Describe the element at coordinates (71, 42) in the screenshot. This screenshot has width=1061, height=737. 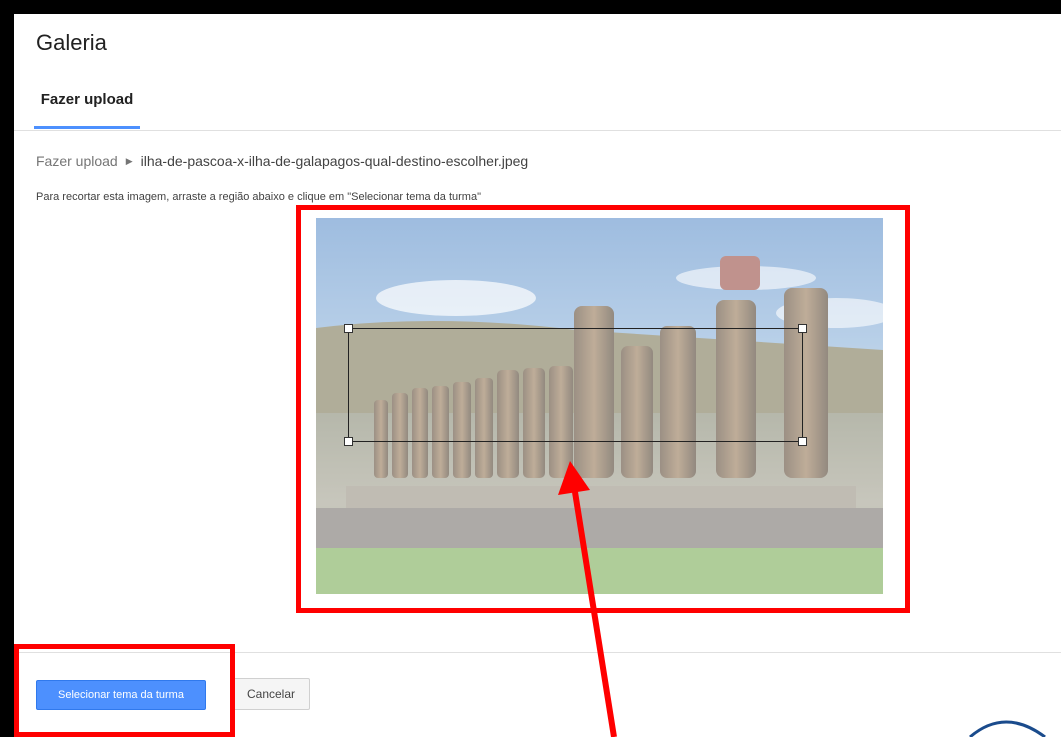
I see `dialog-title: Galeria` at that location.